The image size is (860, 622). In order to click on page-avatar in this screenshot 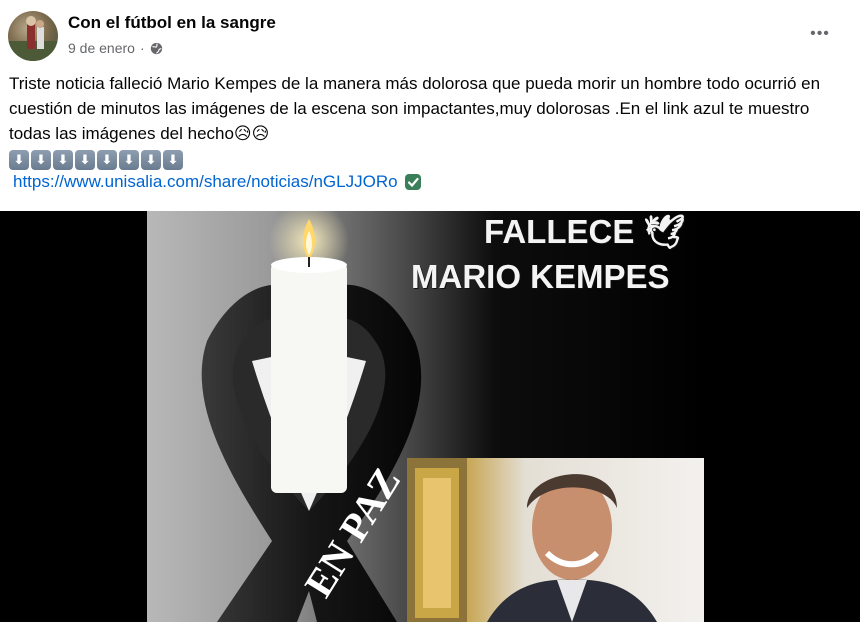, I will do `click(33, 36)`.